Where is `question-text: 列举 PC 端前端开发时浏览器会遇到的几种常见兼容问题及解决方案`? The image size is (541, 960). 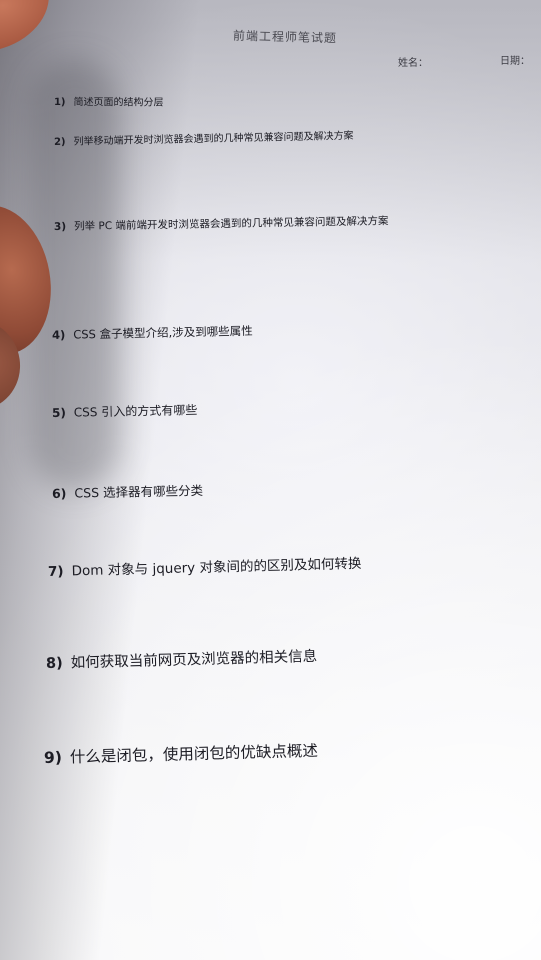 question-text: 列举 PC 端前端开发时浏览器会遇到的几种常见兼容问题及解决方案 is located at coordinates (231, 224).